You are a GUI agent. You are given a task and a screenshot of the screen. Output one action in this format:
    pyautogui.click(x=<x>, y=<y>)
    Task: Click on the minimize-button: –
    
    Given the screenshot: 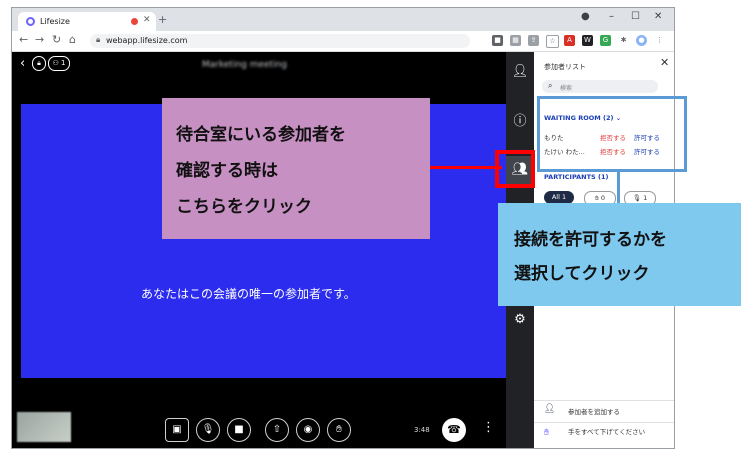 What is the action you would take?
    pyautogui.click(x=611, y=16)
    